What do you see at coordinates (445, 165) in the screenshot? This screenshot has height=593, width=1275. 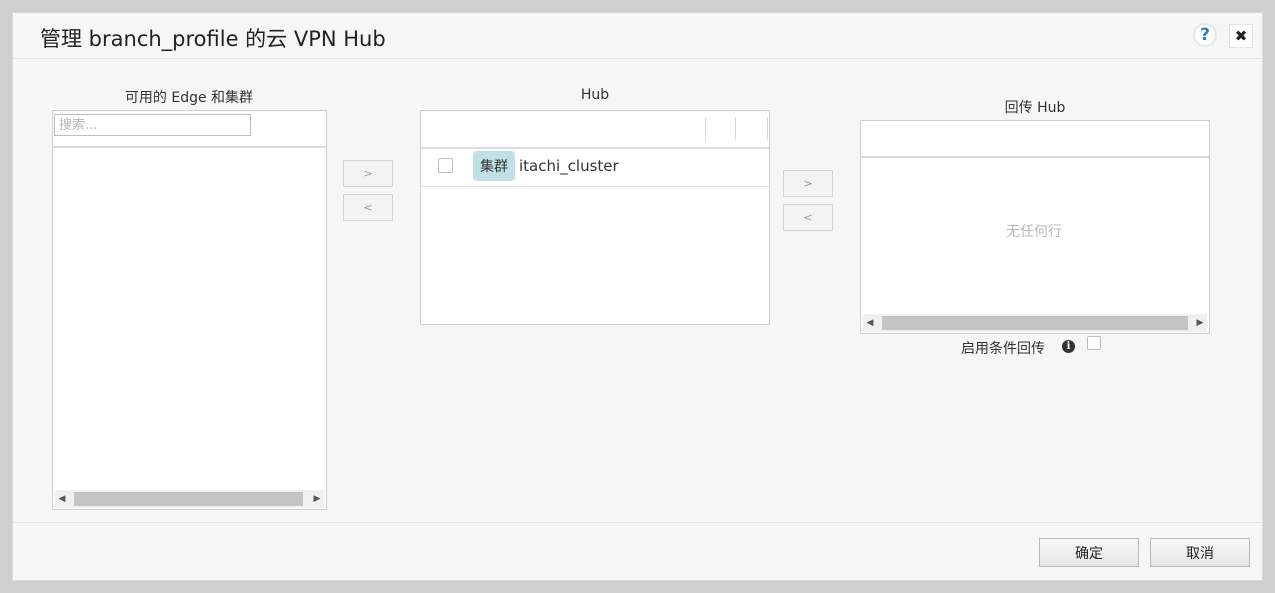 I see `row-checkbox` at bounding box center [445, 165].